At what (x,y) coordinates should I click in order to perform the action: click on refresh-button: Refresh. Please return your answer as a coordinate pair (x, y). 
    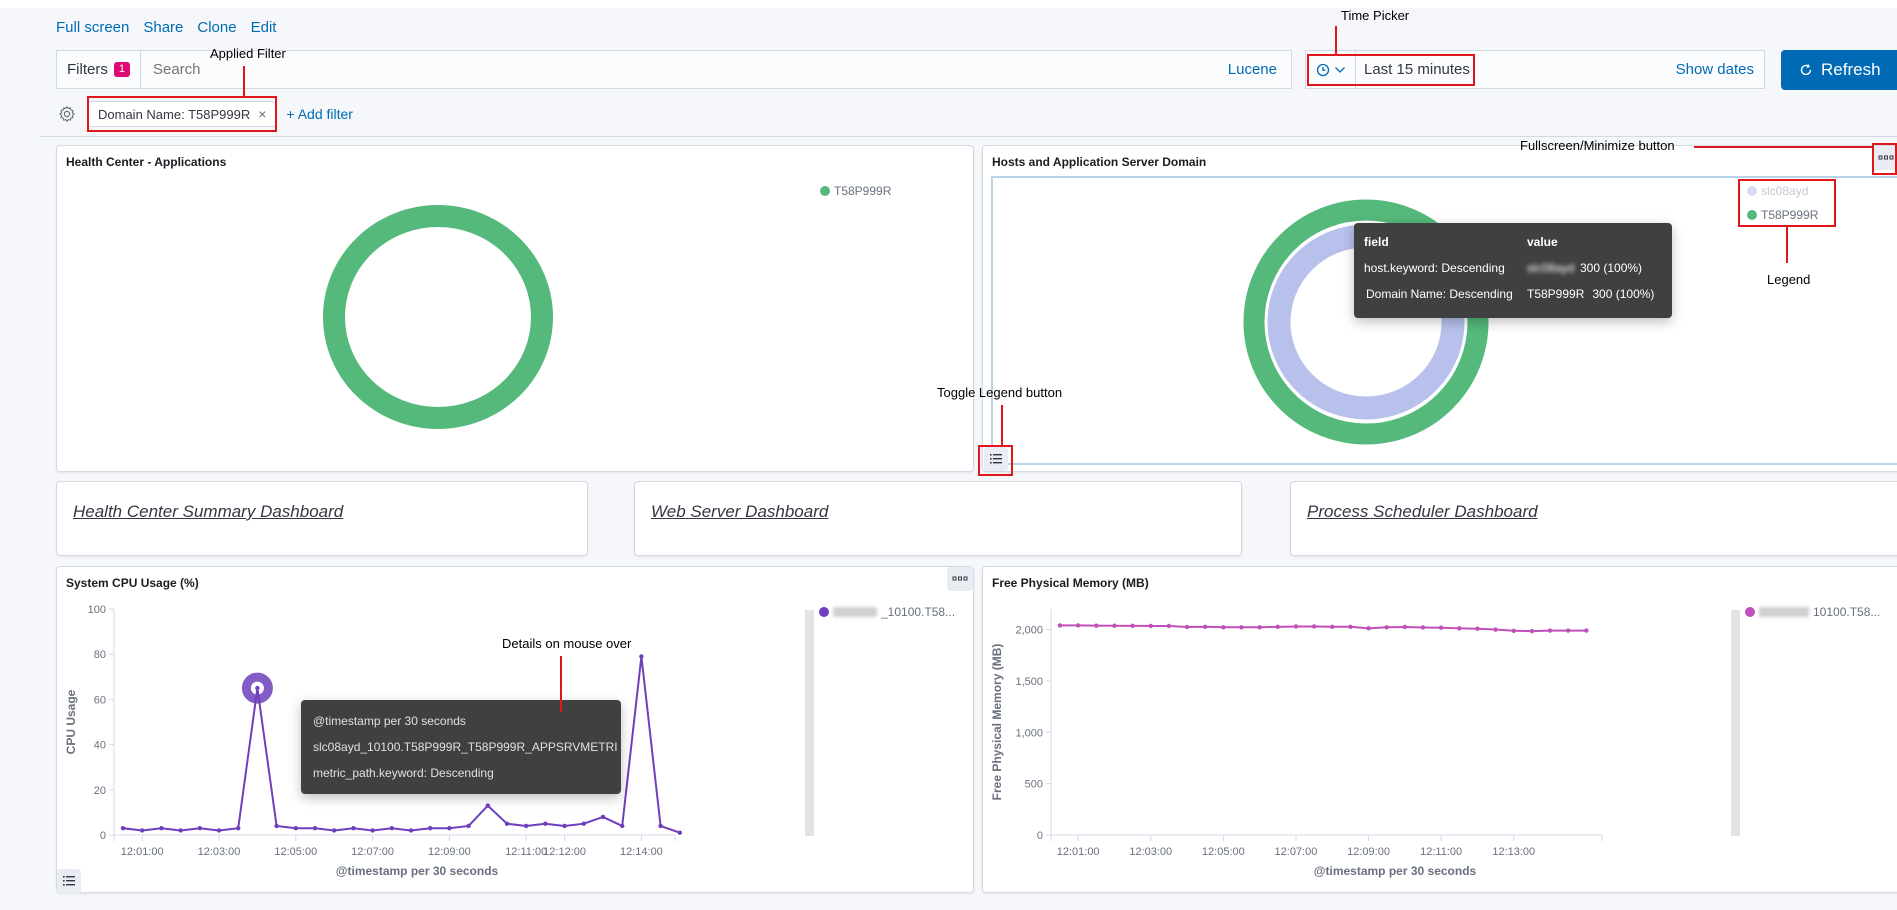
    Looking at the image, I should click on (1839, 70).